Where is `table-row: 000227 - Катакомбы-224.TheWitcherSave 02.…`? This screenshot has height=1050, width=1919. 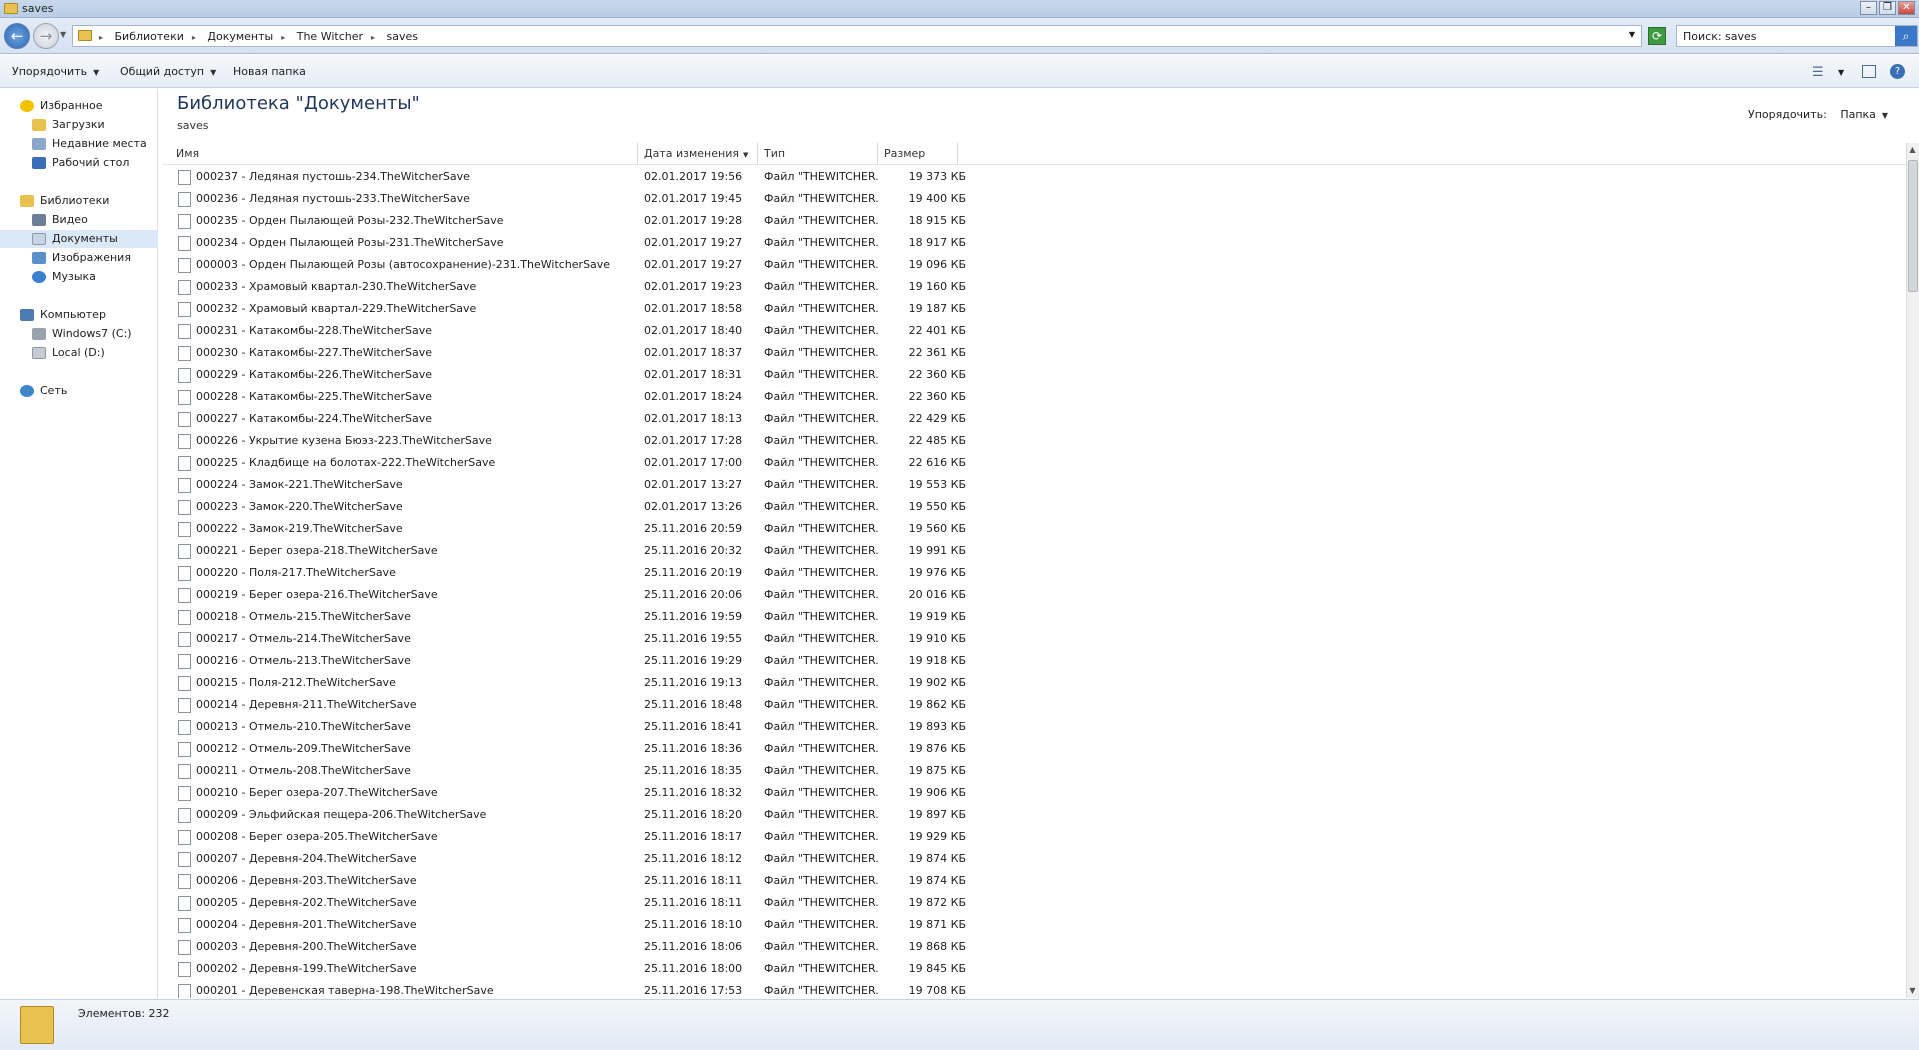 table-row: 000227 - Катакомбы-224.TheWitcherSave 02.… is located at coordinates (1034, 419).